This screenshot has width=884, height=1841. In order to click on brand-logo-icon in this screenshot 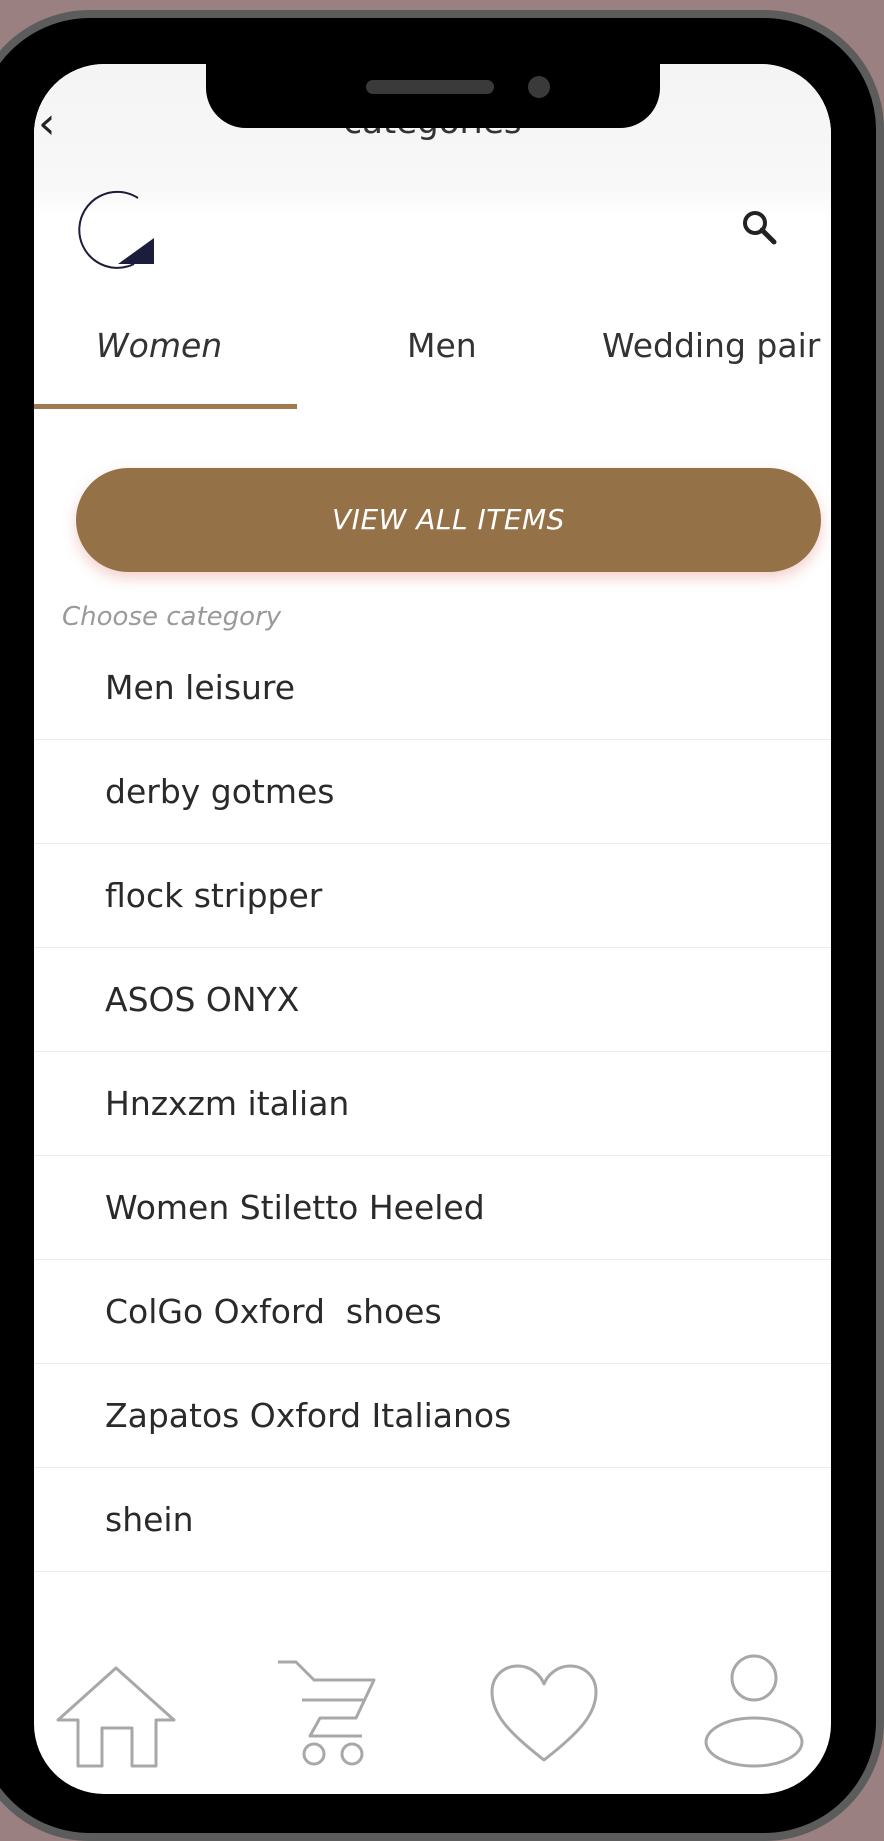, I will do `click(116, 229)`.